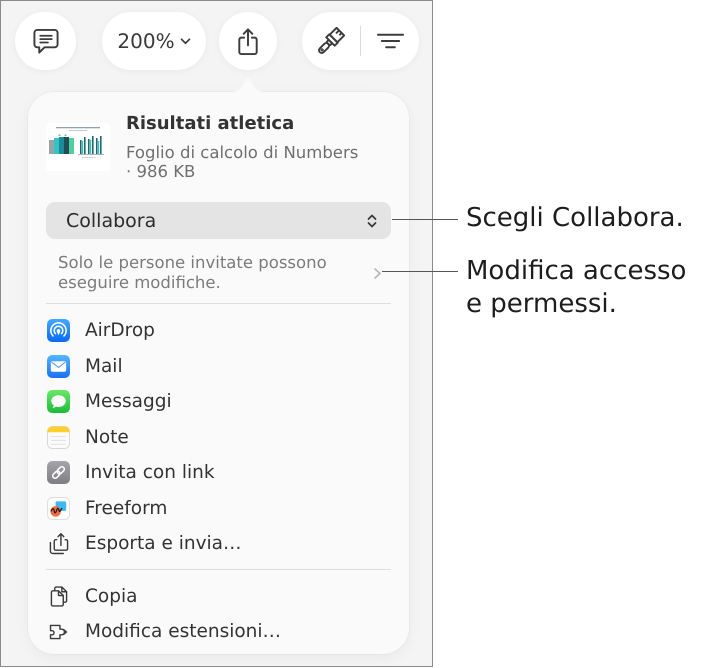 The height and width of the screenshot is (668, 708). I want to click on leader-line, so click(425, 219).